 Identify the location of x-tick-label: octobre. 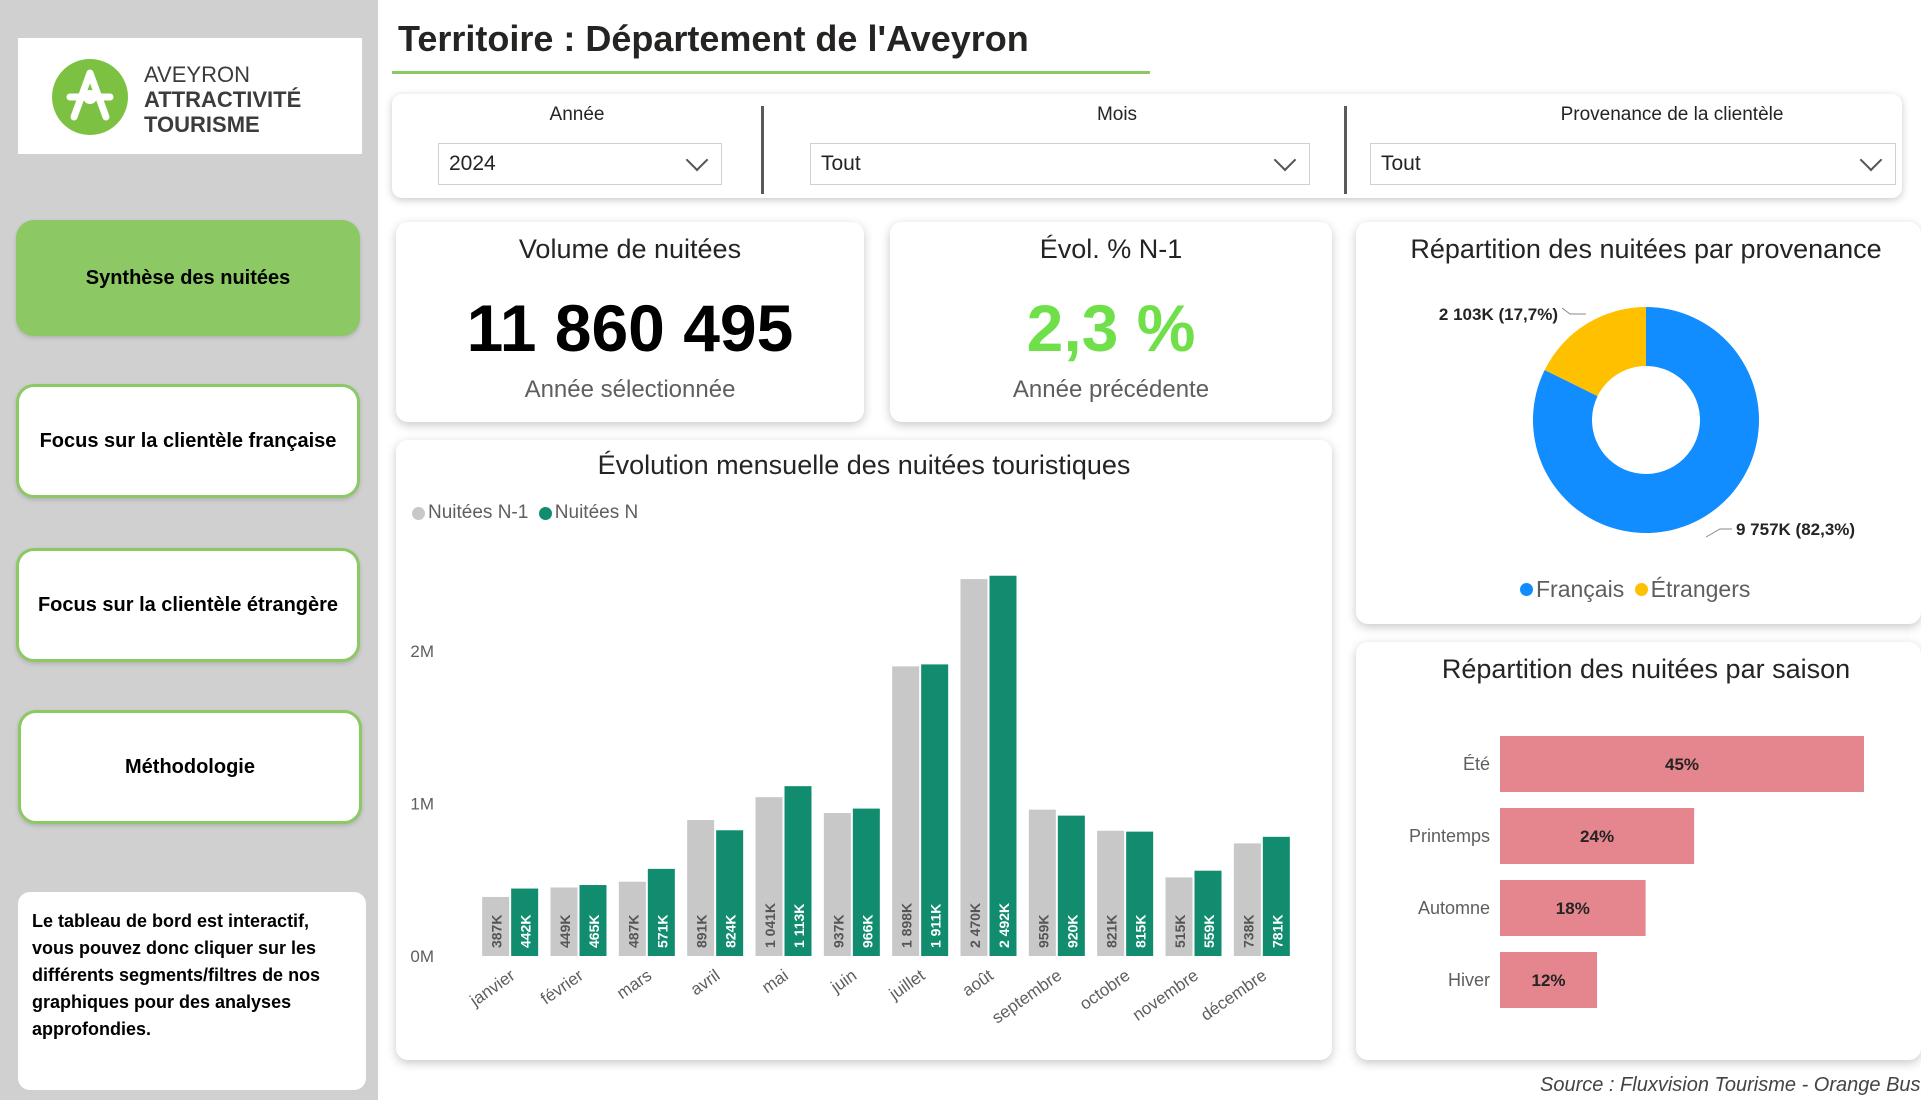
(1104, 990).